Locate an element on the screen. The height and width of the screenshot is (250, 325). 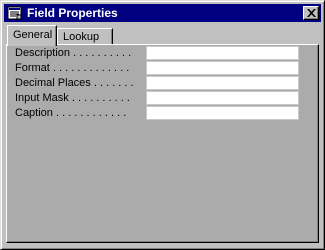
format-label: Format . . . . . . . . . . . . . is located at coordinates (72, 68).